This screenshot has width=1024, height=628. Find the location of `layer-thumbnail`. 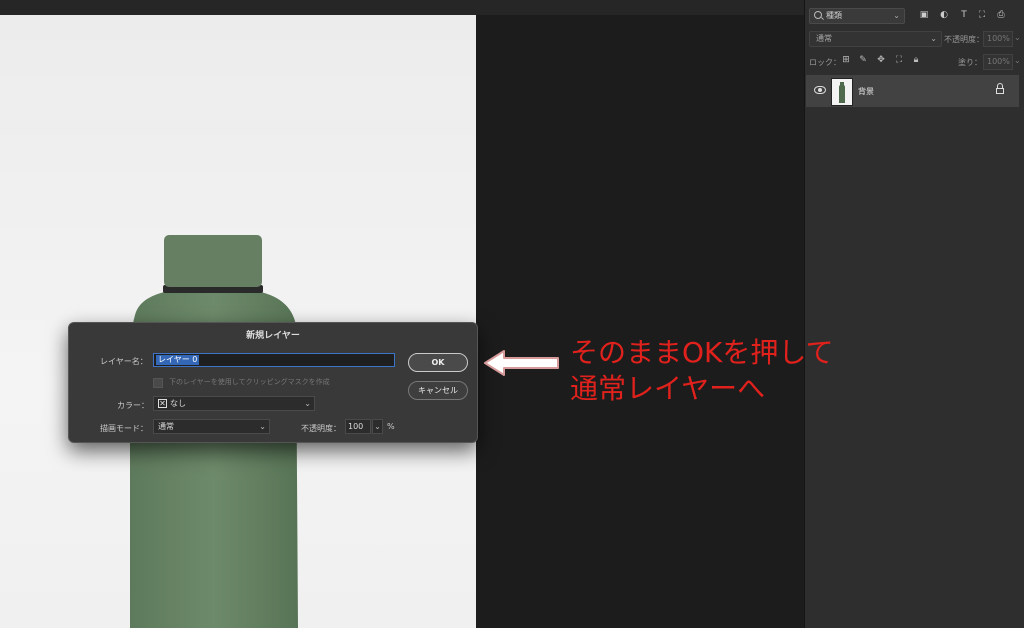

layer-thumbnail is located at coordinates (842, 92).